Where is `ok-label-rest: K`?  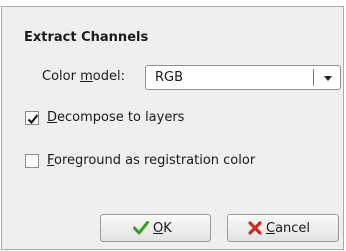
ok-label-rest: K is located at coordinates (167, 228).